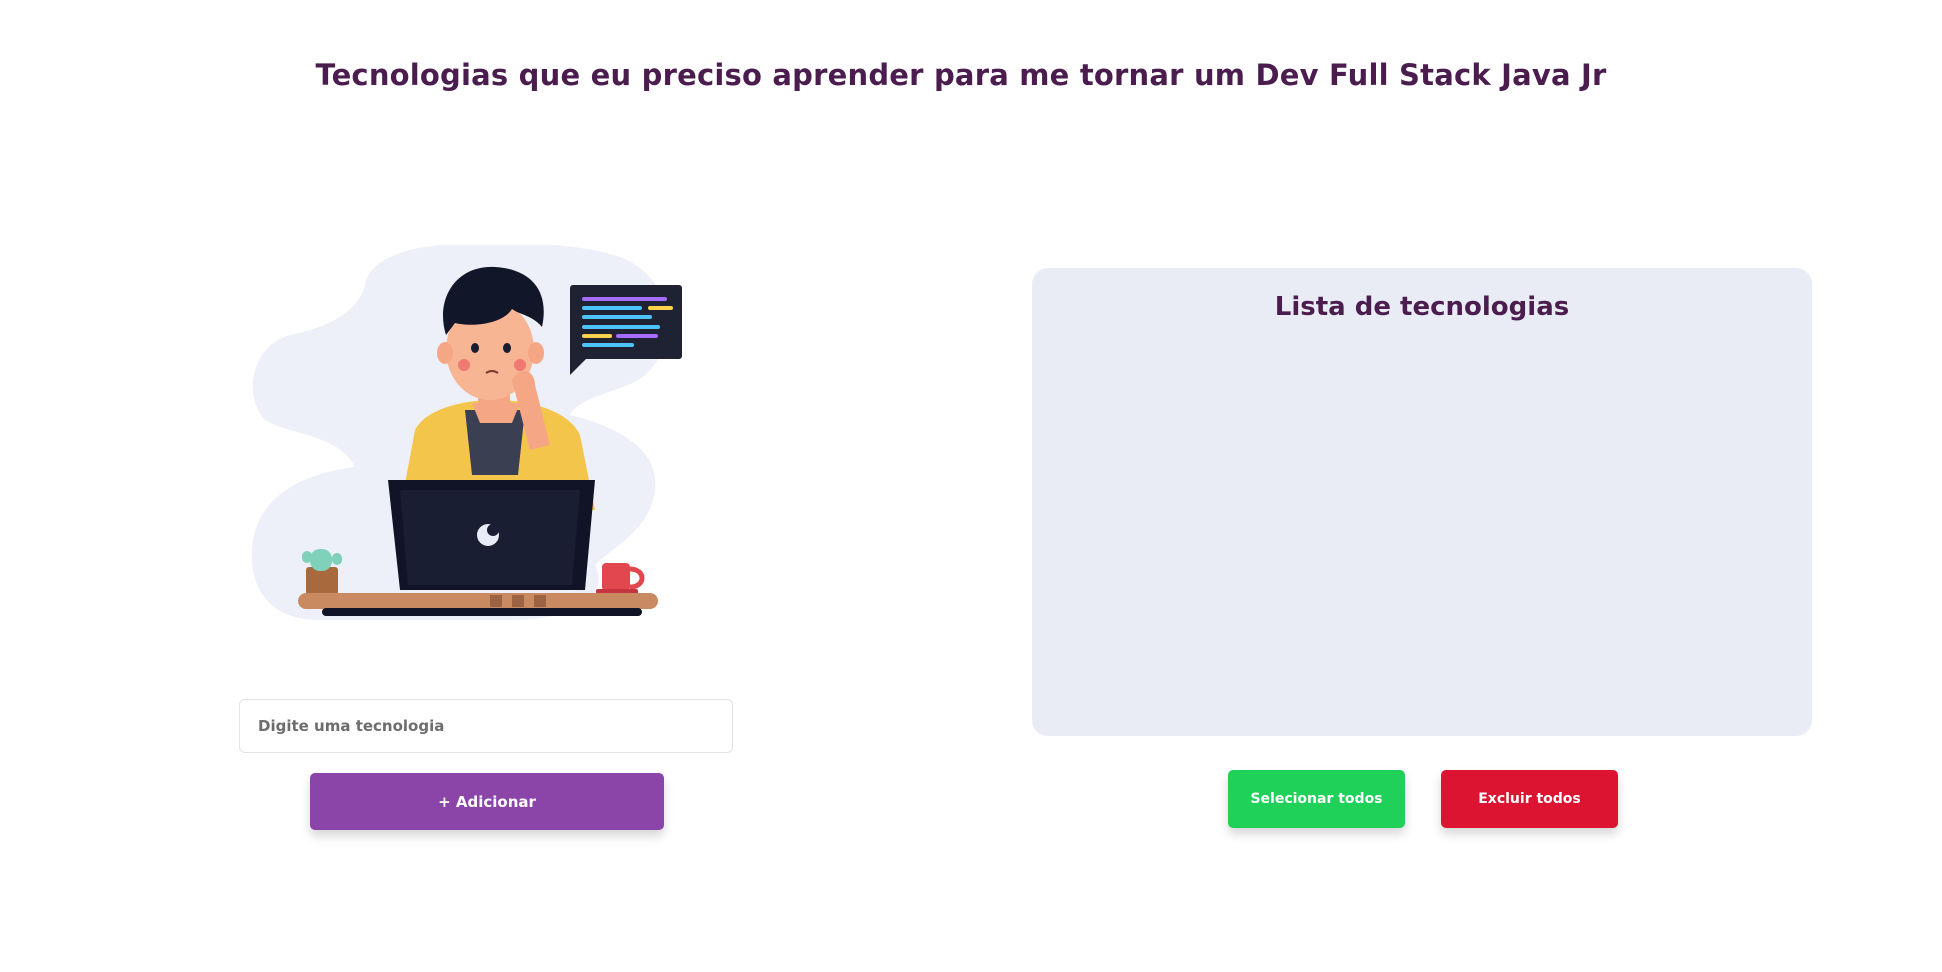 The image size is (1942, 972). I want to click on coffee-cup-icon, so click(620, 578).